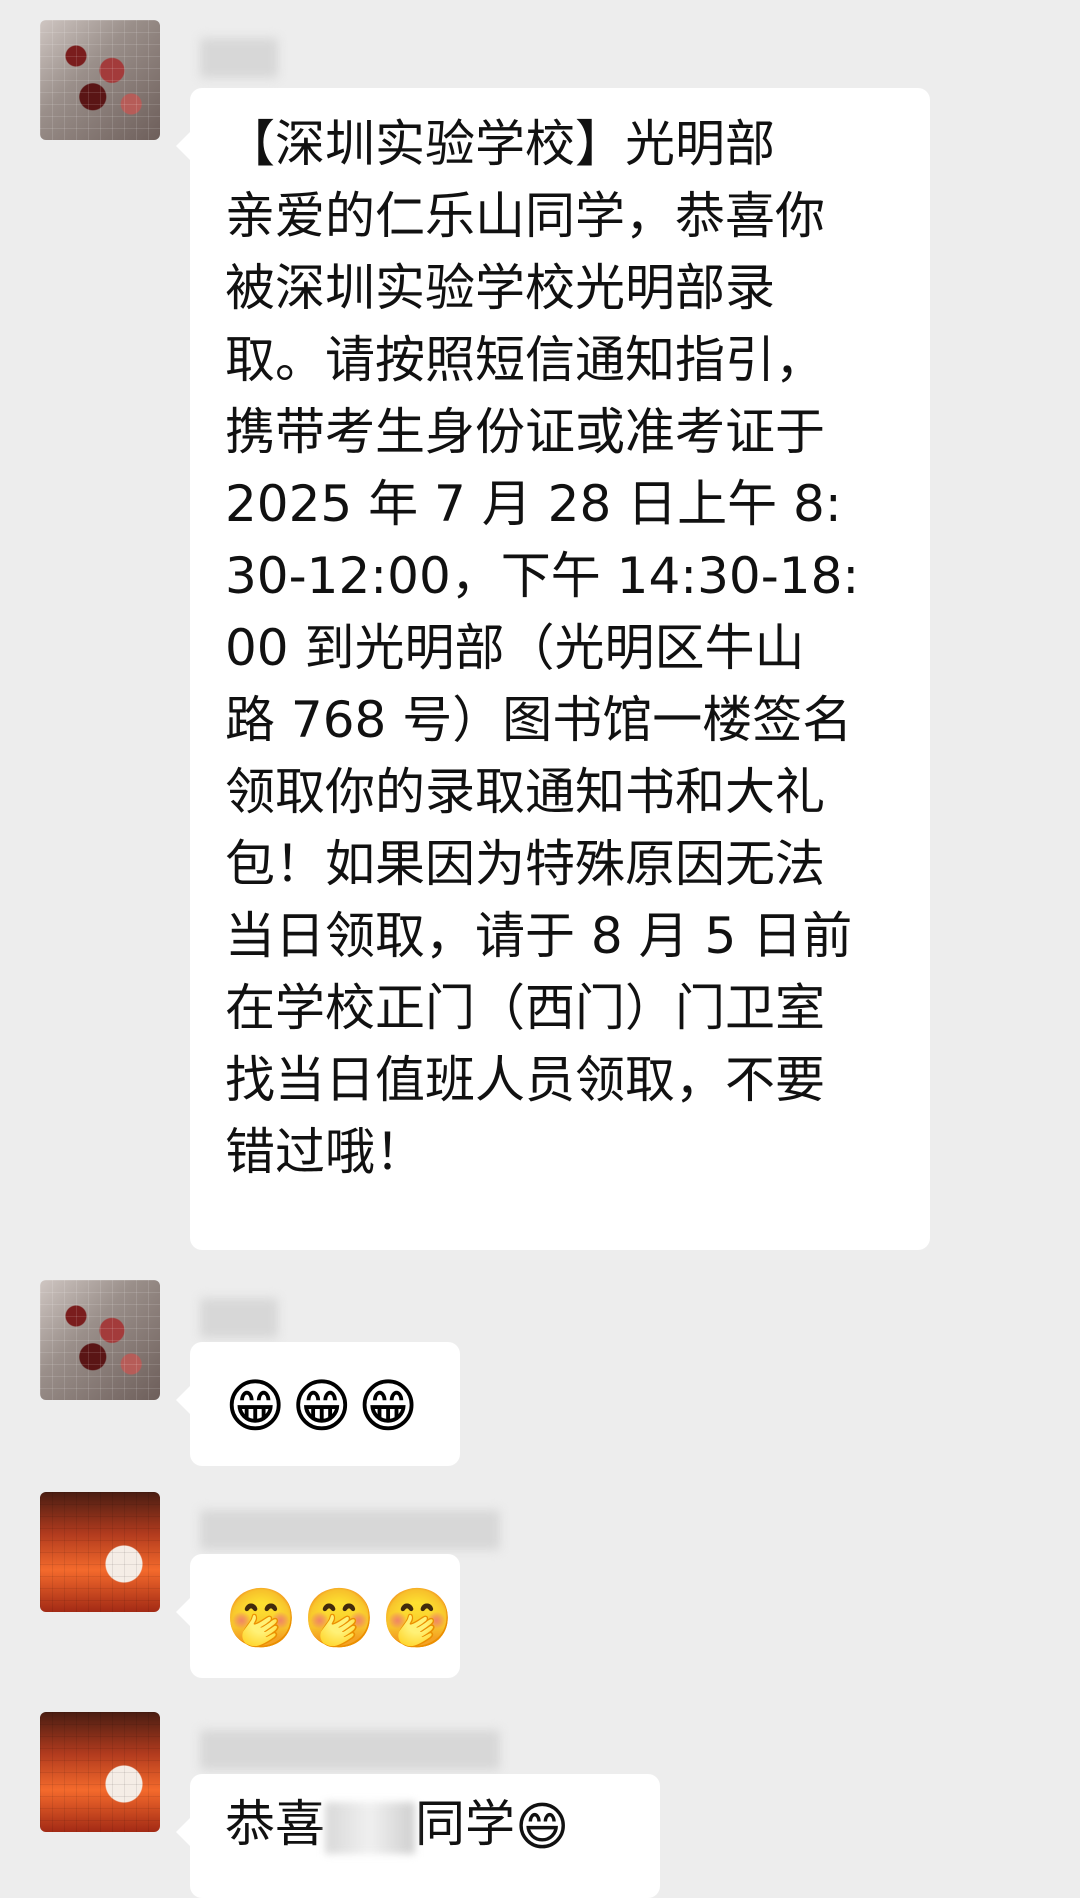 The width and height of the screenshot is (1080, 1898). Describe the element at coordinates (540, 1585) in the screenshot. I see `chat-message: 🤭🤭🤭` at that location.